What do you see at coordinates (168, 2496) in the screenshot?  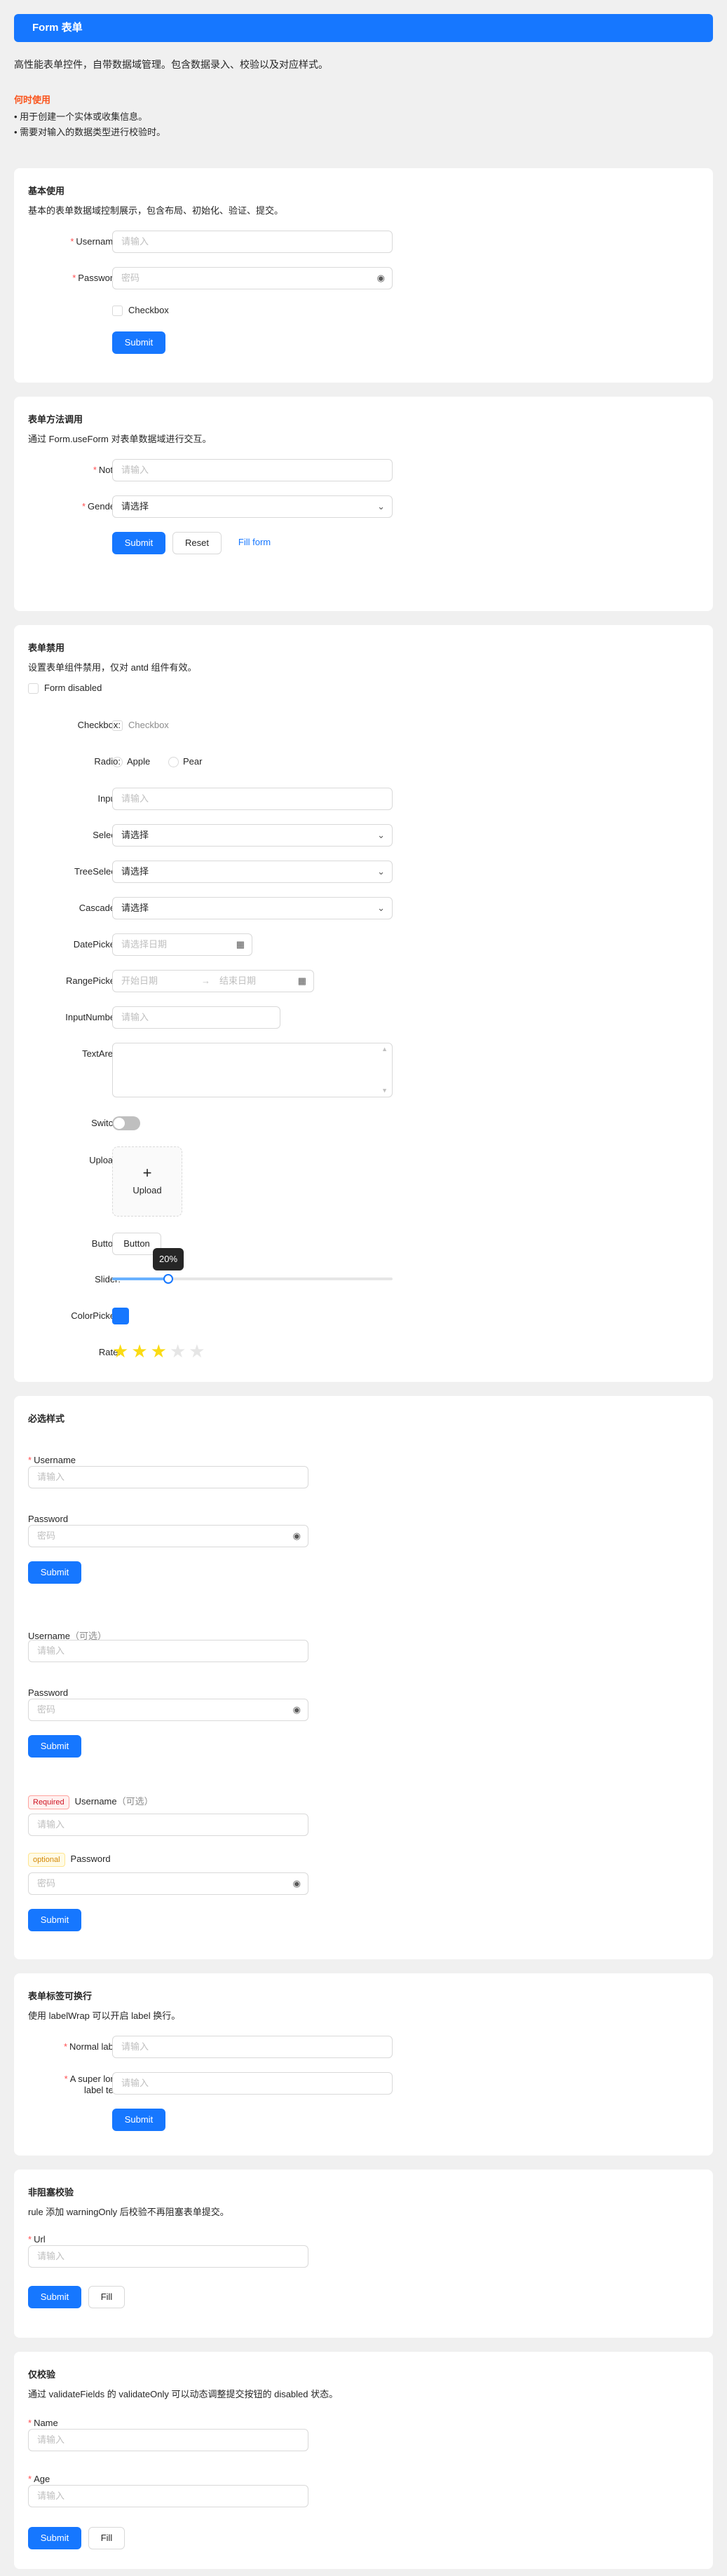 I see `age-input: 请输入` at bounding box center [168, 2496].